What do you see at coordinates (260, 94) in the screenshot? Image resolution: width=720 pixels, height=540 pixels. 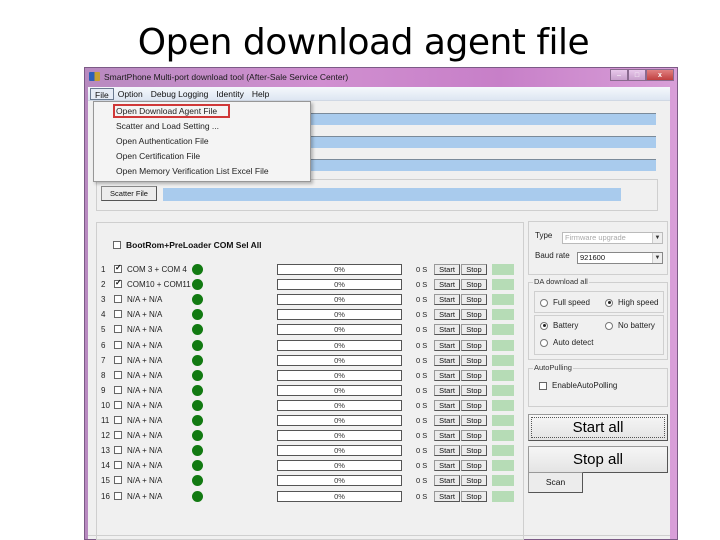 I see `menu-help: Help` at bounding box center [260, 94].